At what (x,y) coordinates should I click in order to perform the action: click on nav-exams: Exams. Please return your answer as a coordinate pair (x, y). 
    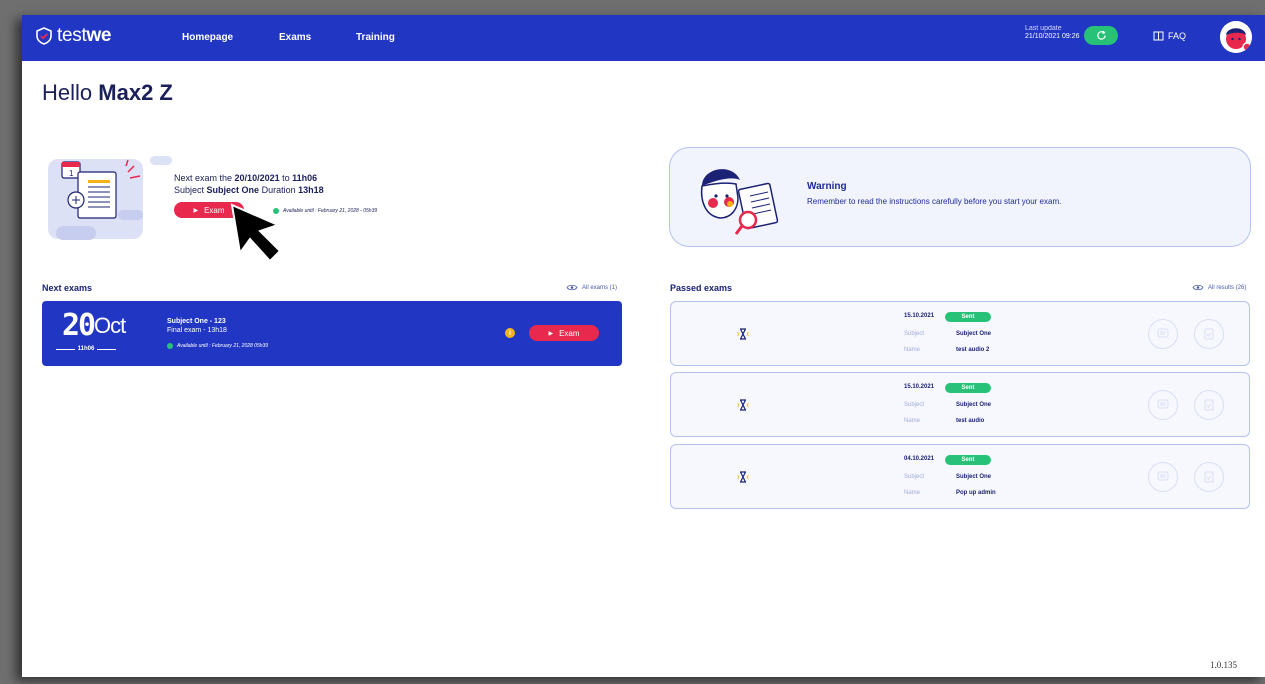
    Looking at the image, I should click on (295, 37).